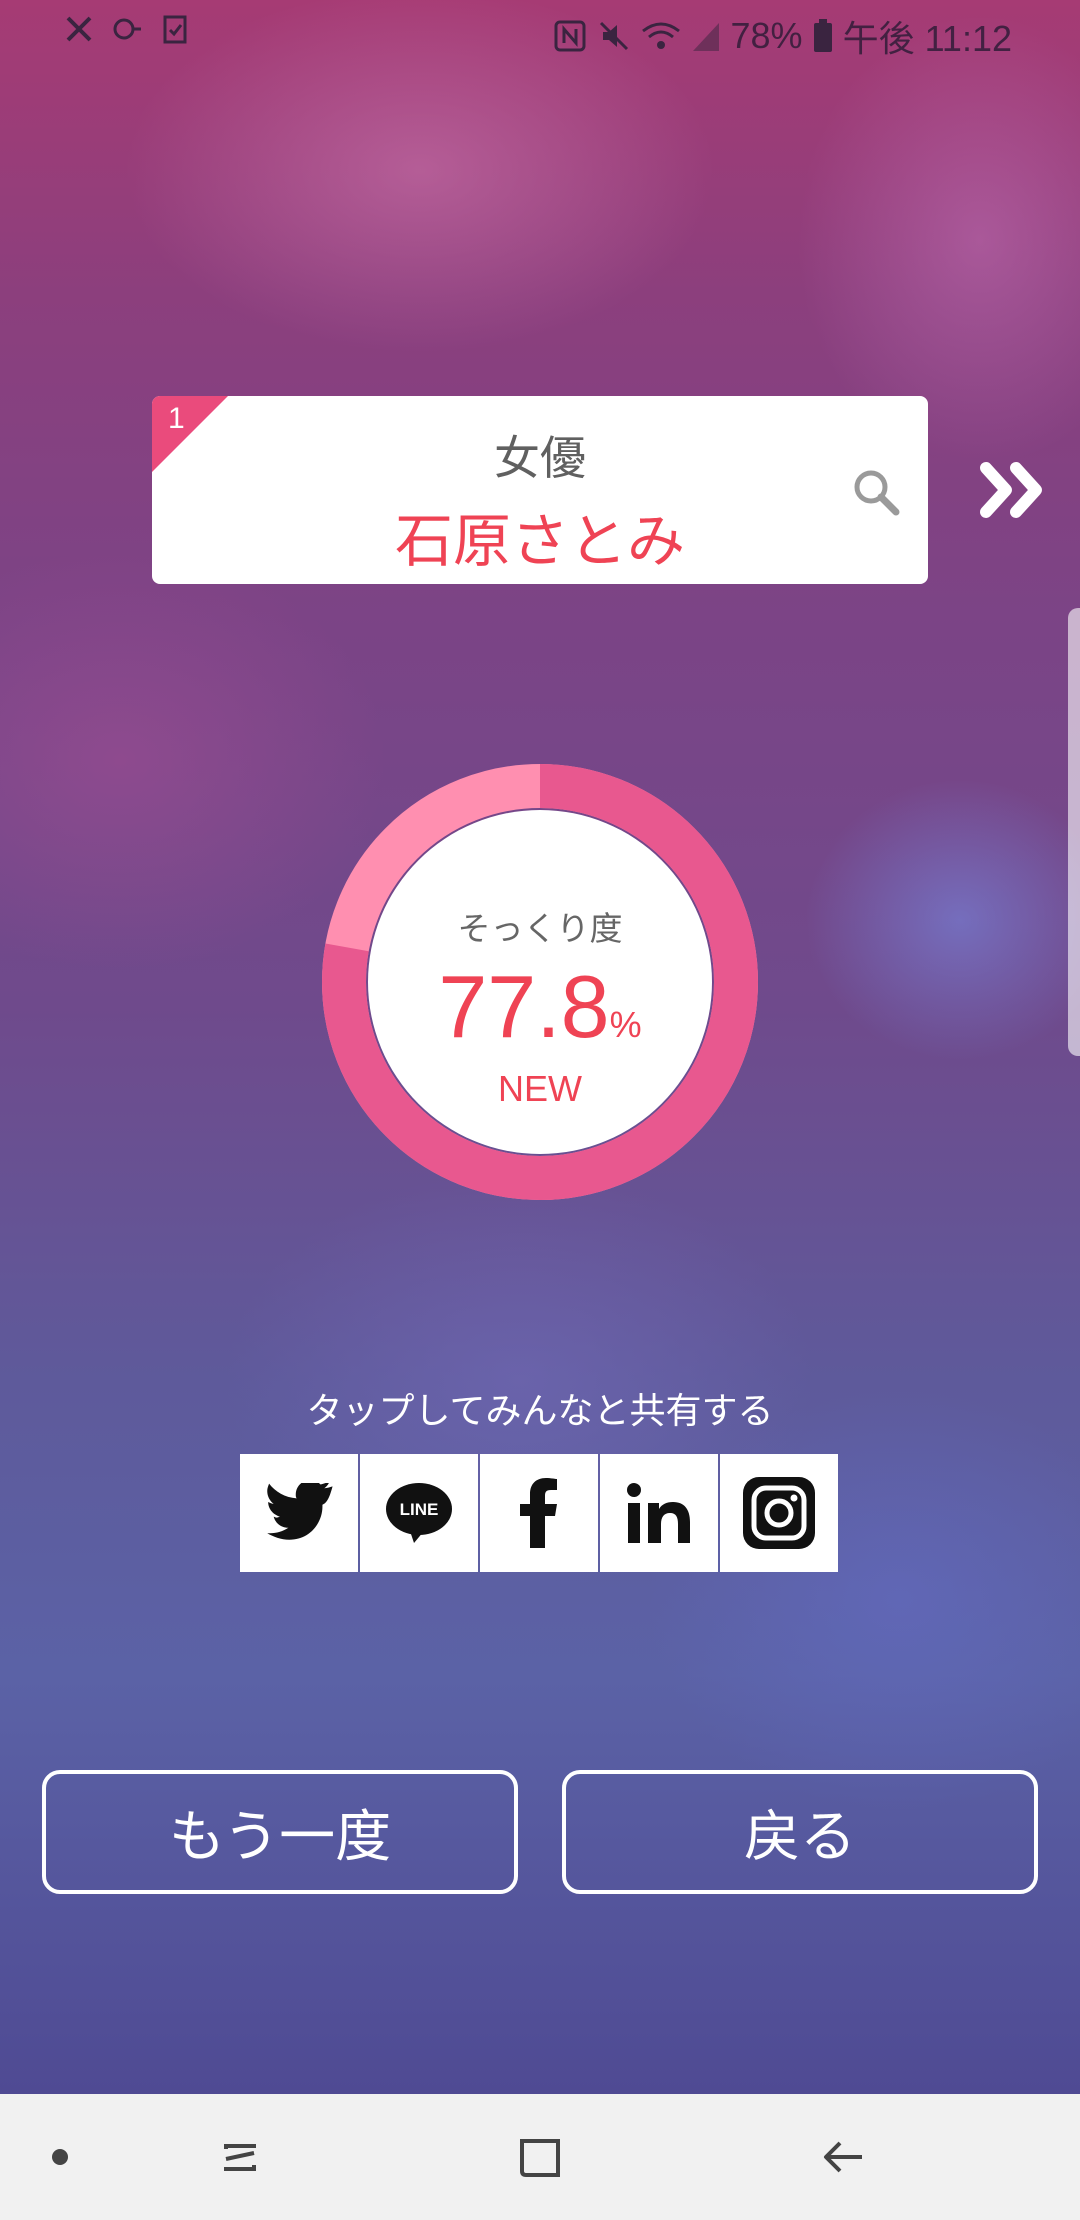 The width and height of the screenshot is (1080, 2220). I want to click on search-icon, so click(876, 492).